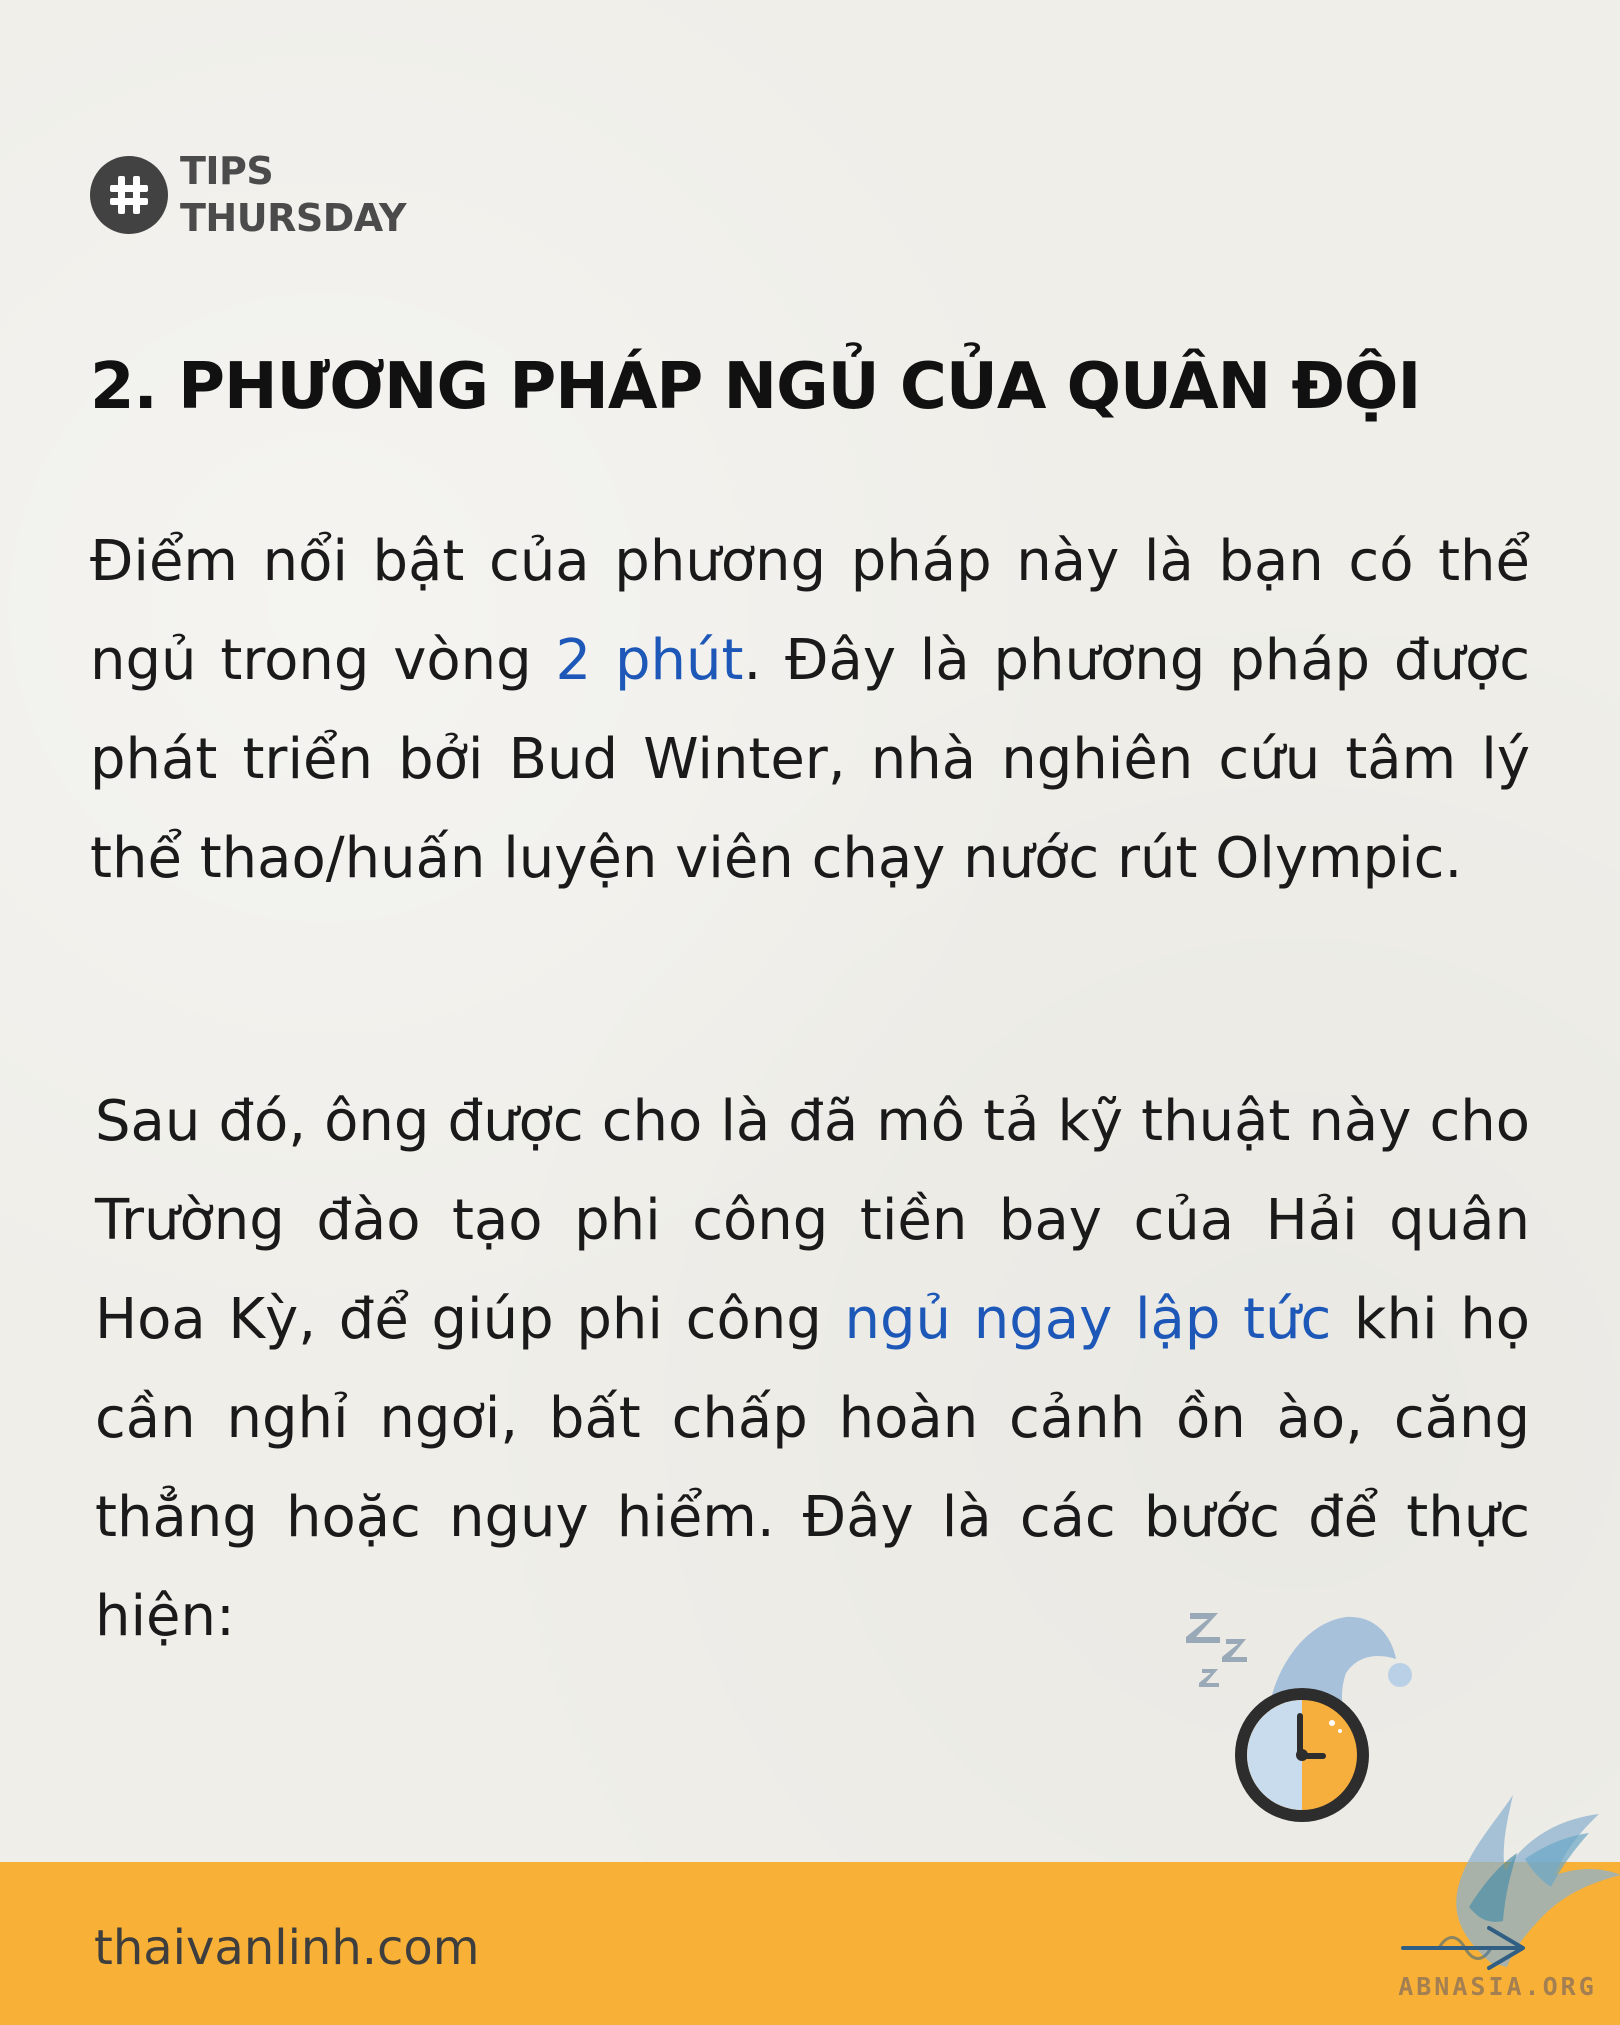 This screenshot has height=2025, width=1620. Describe the element at coordinates (1302, 1755) in the screenshot. I see `alarm-clock-icon` at that location.